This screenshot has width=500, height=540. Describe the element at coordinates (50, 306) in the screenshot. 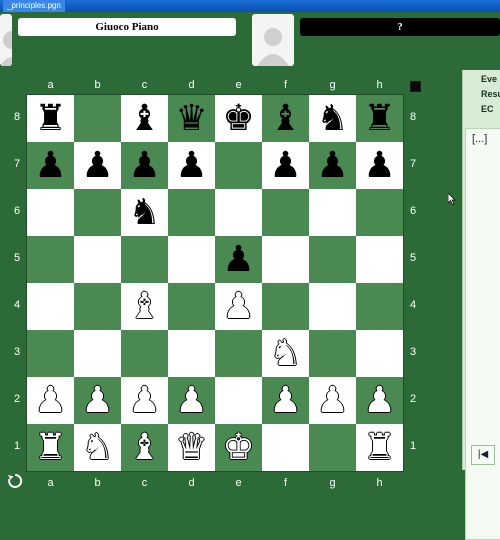

I see `square-a4` at that location.